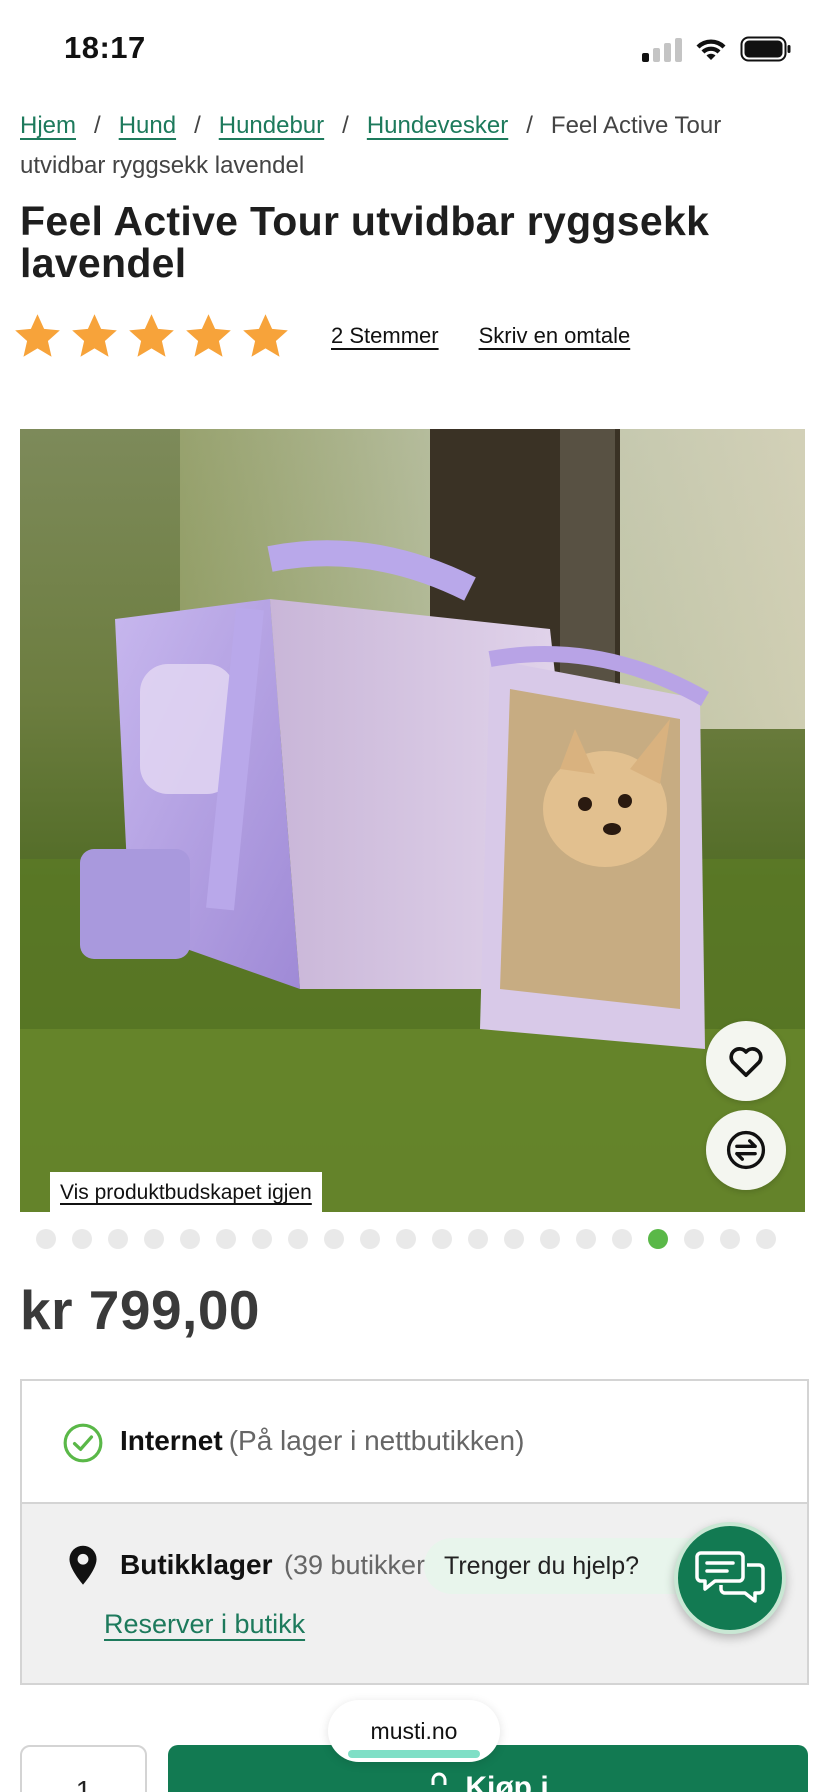 The image size is (828, 1792). I want to click on check-circle-icon, so click(83, 1443).